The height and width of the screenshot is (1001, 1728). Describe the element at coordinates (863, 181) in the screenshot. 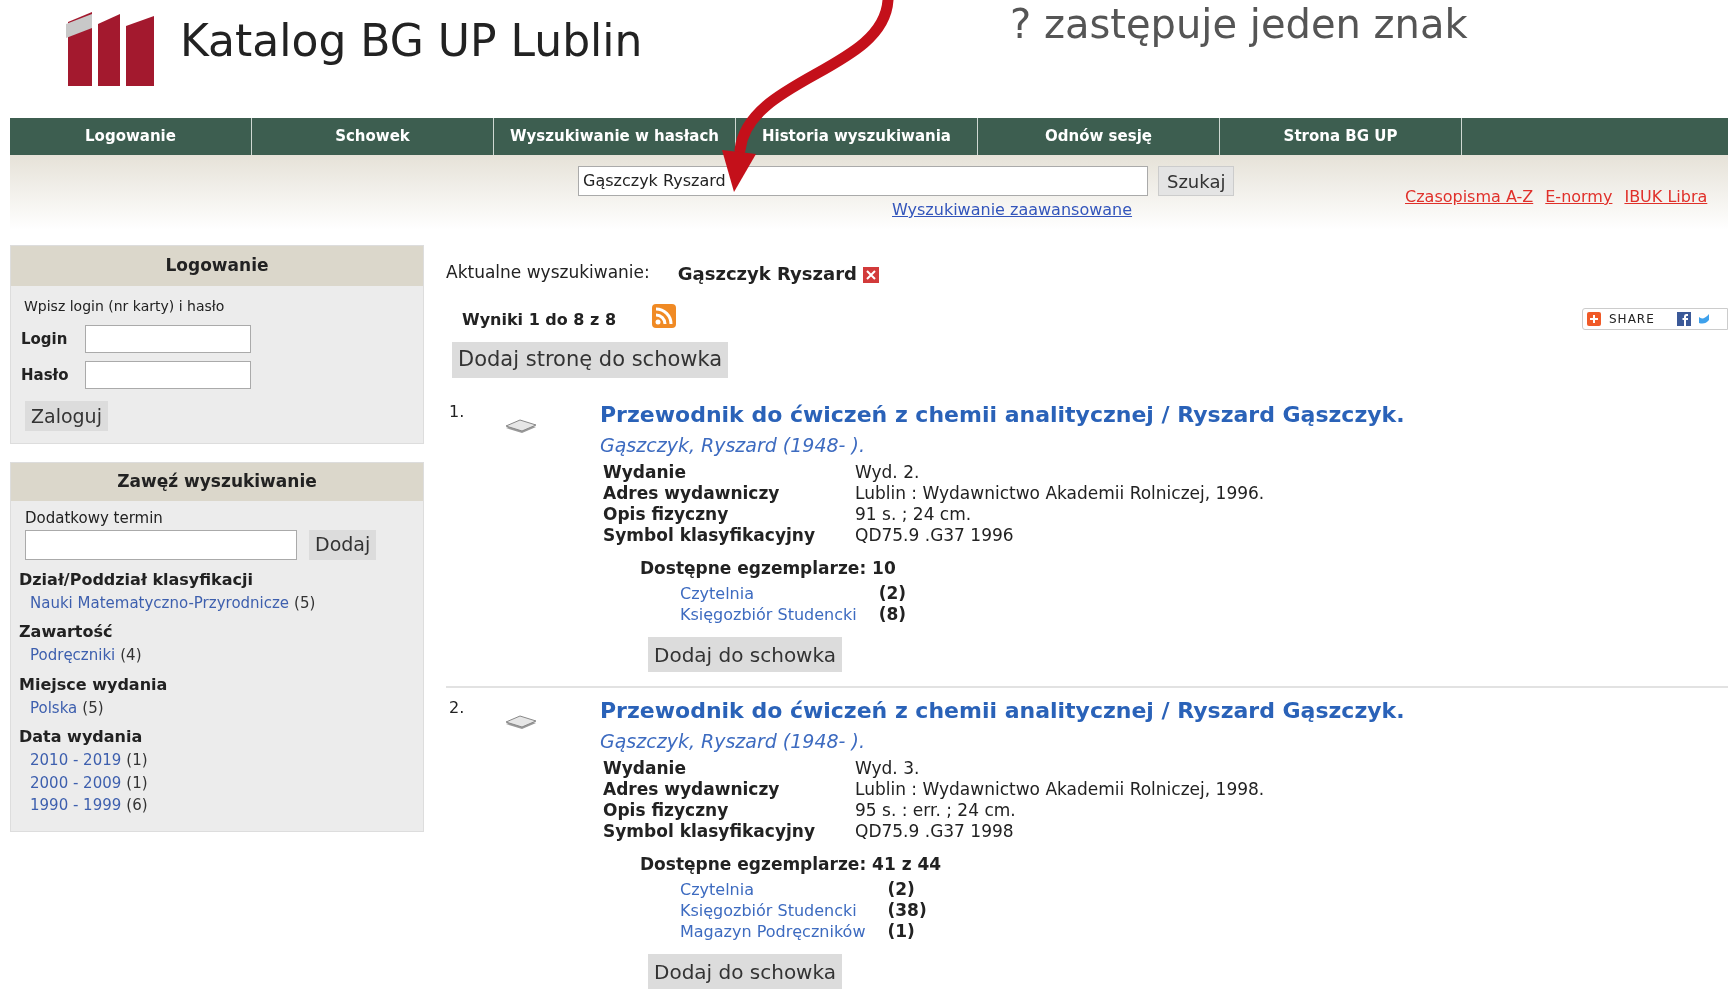

I see `search-field: Gąszczyk Ryszard` at that location.